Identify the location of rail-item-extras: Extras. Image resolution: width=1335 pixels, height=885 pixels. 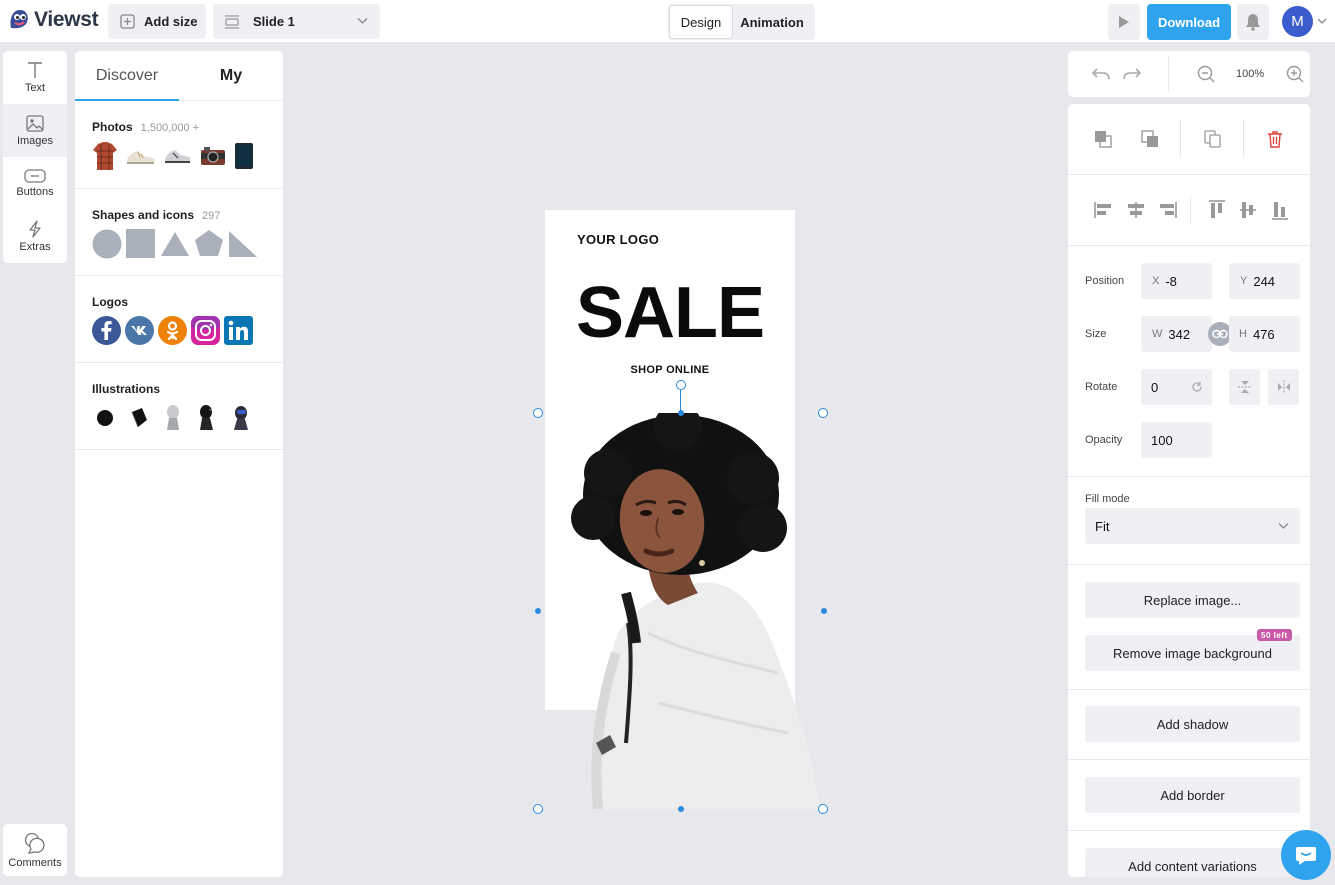
(35, 236).